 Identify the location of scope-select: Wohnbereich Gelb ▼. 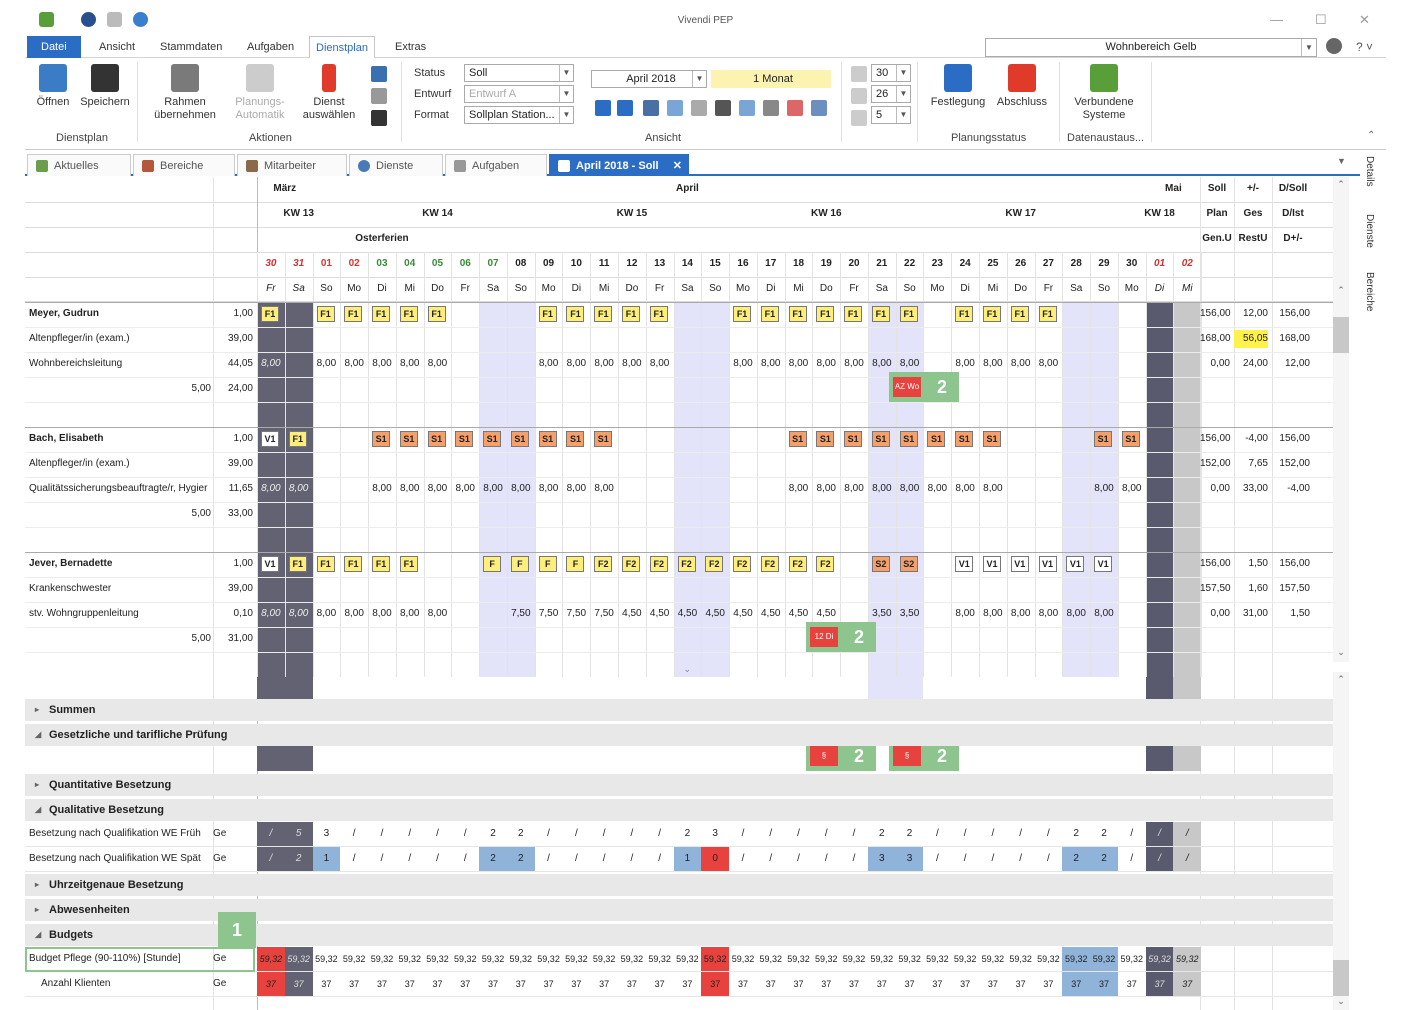
(1151, 47).